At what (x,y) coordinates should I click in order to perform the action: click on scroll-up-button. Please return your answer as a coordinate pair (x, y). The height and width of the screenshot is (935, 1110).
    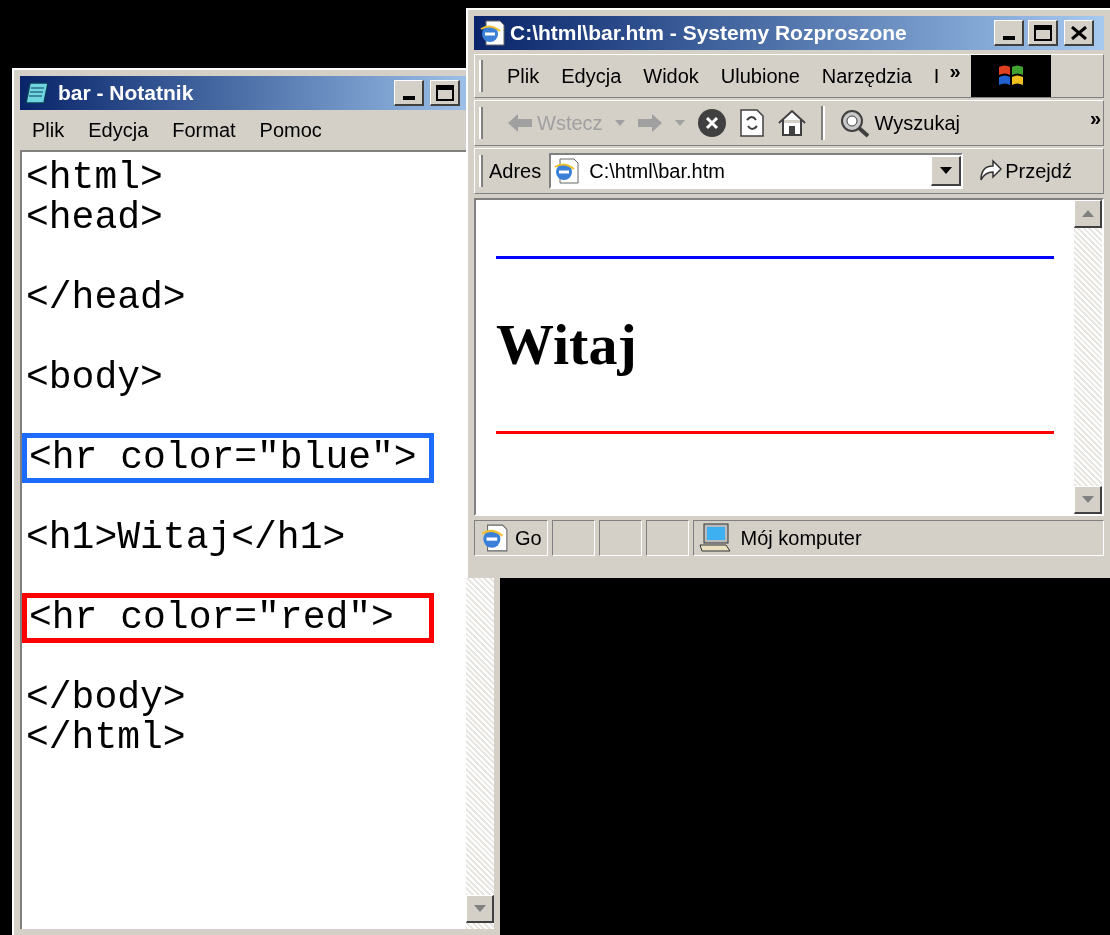
    Looking at the image, I should click on (1088, 214).